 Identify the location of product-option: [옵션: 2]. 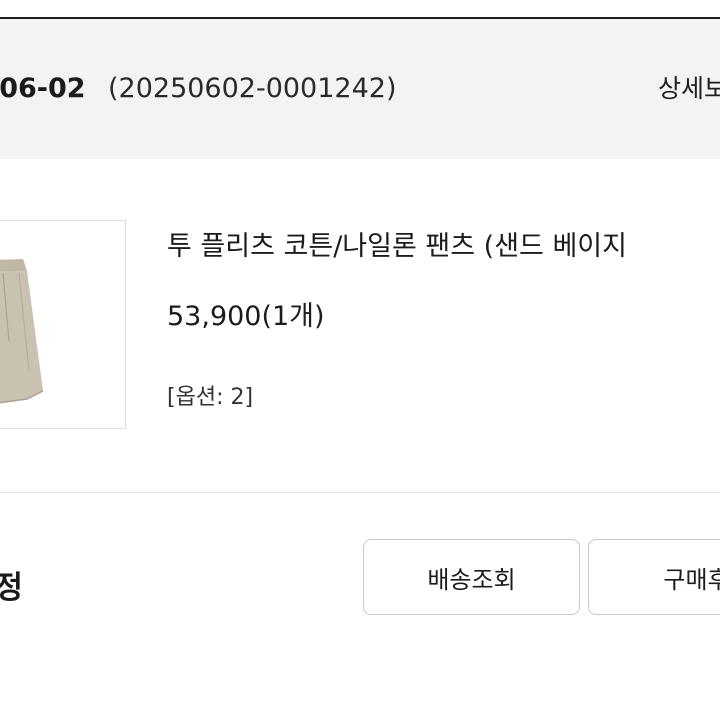
(210, 397).